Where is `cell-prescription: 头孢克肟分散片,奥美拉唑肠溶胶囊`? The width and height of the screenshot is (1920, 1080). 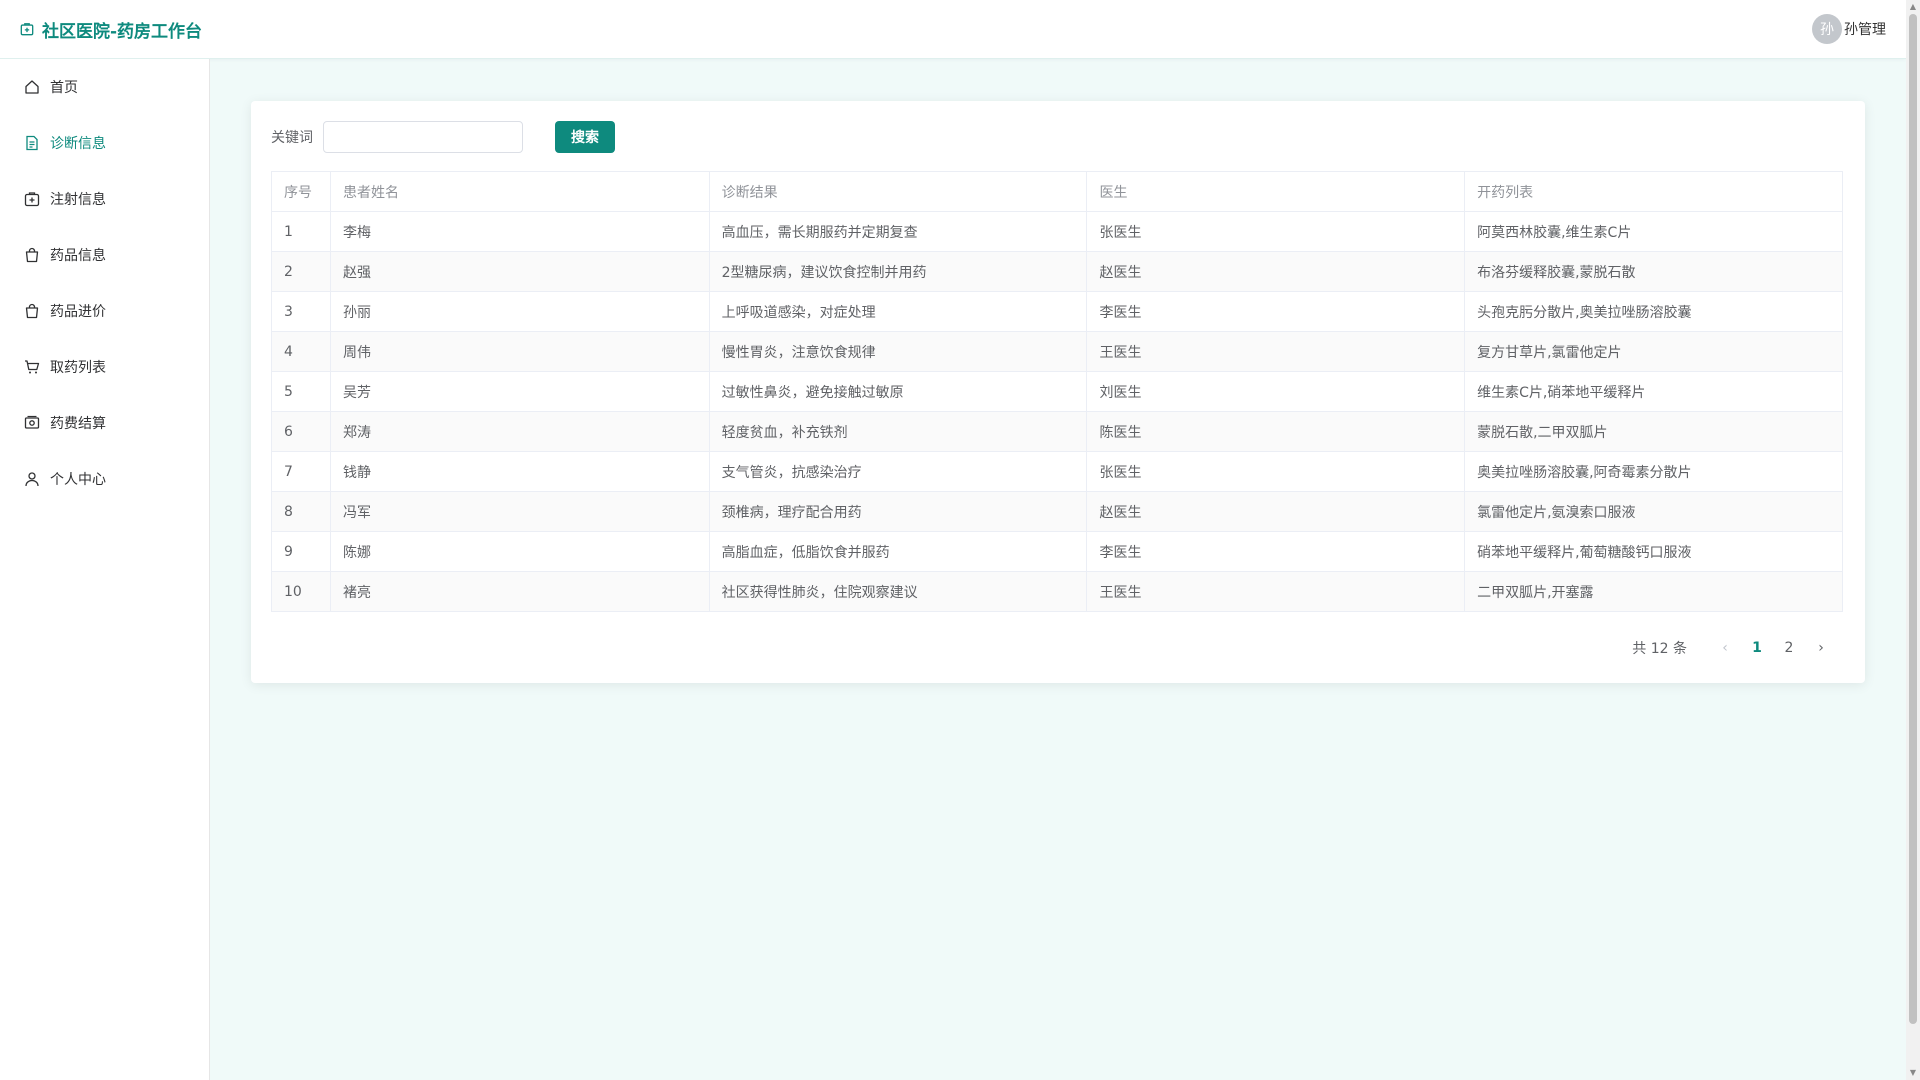
cell-prescription: 头孢克肟分散片,奥美拉唑肠溶胶囊 is located at coordinates (1653, 311).